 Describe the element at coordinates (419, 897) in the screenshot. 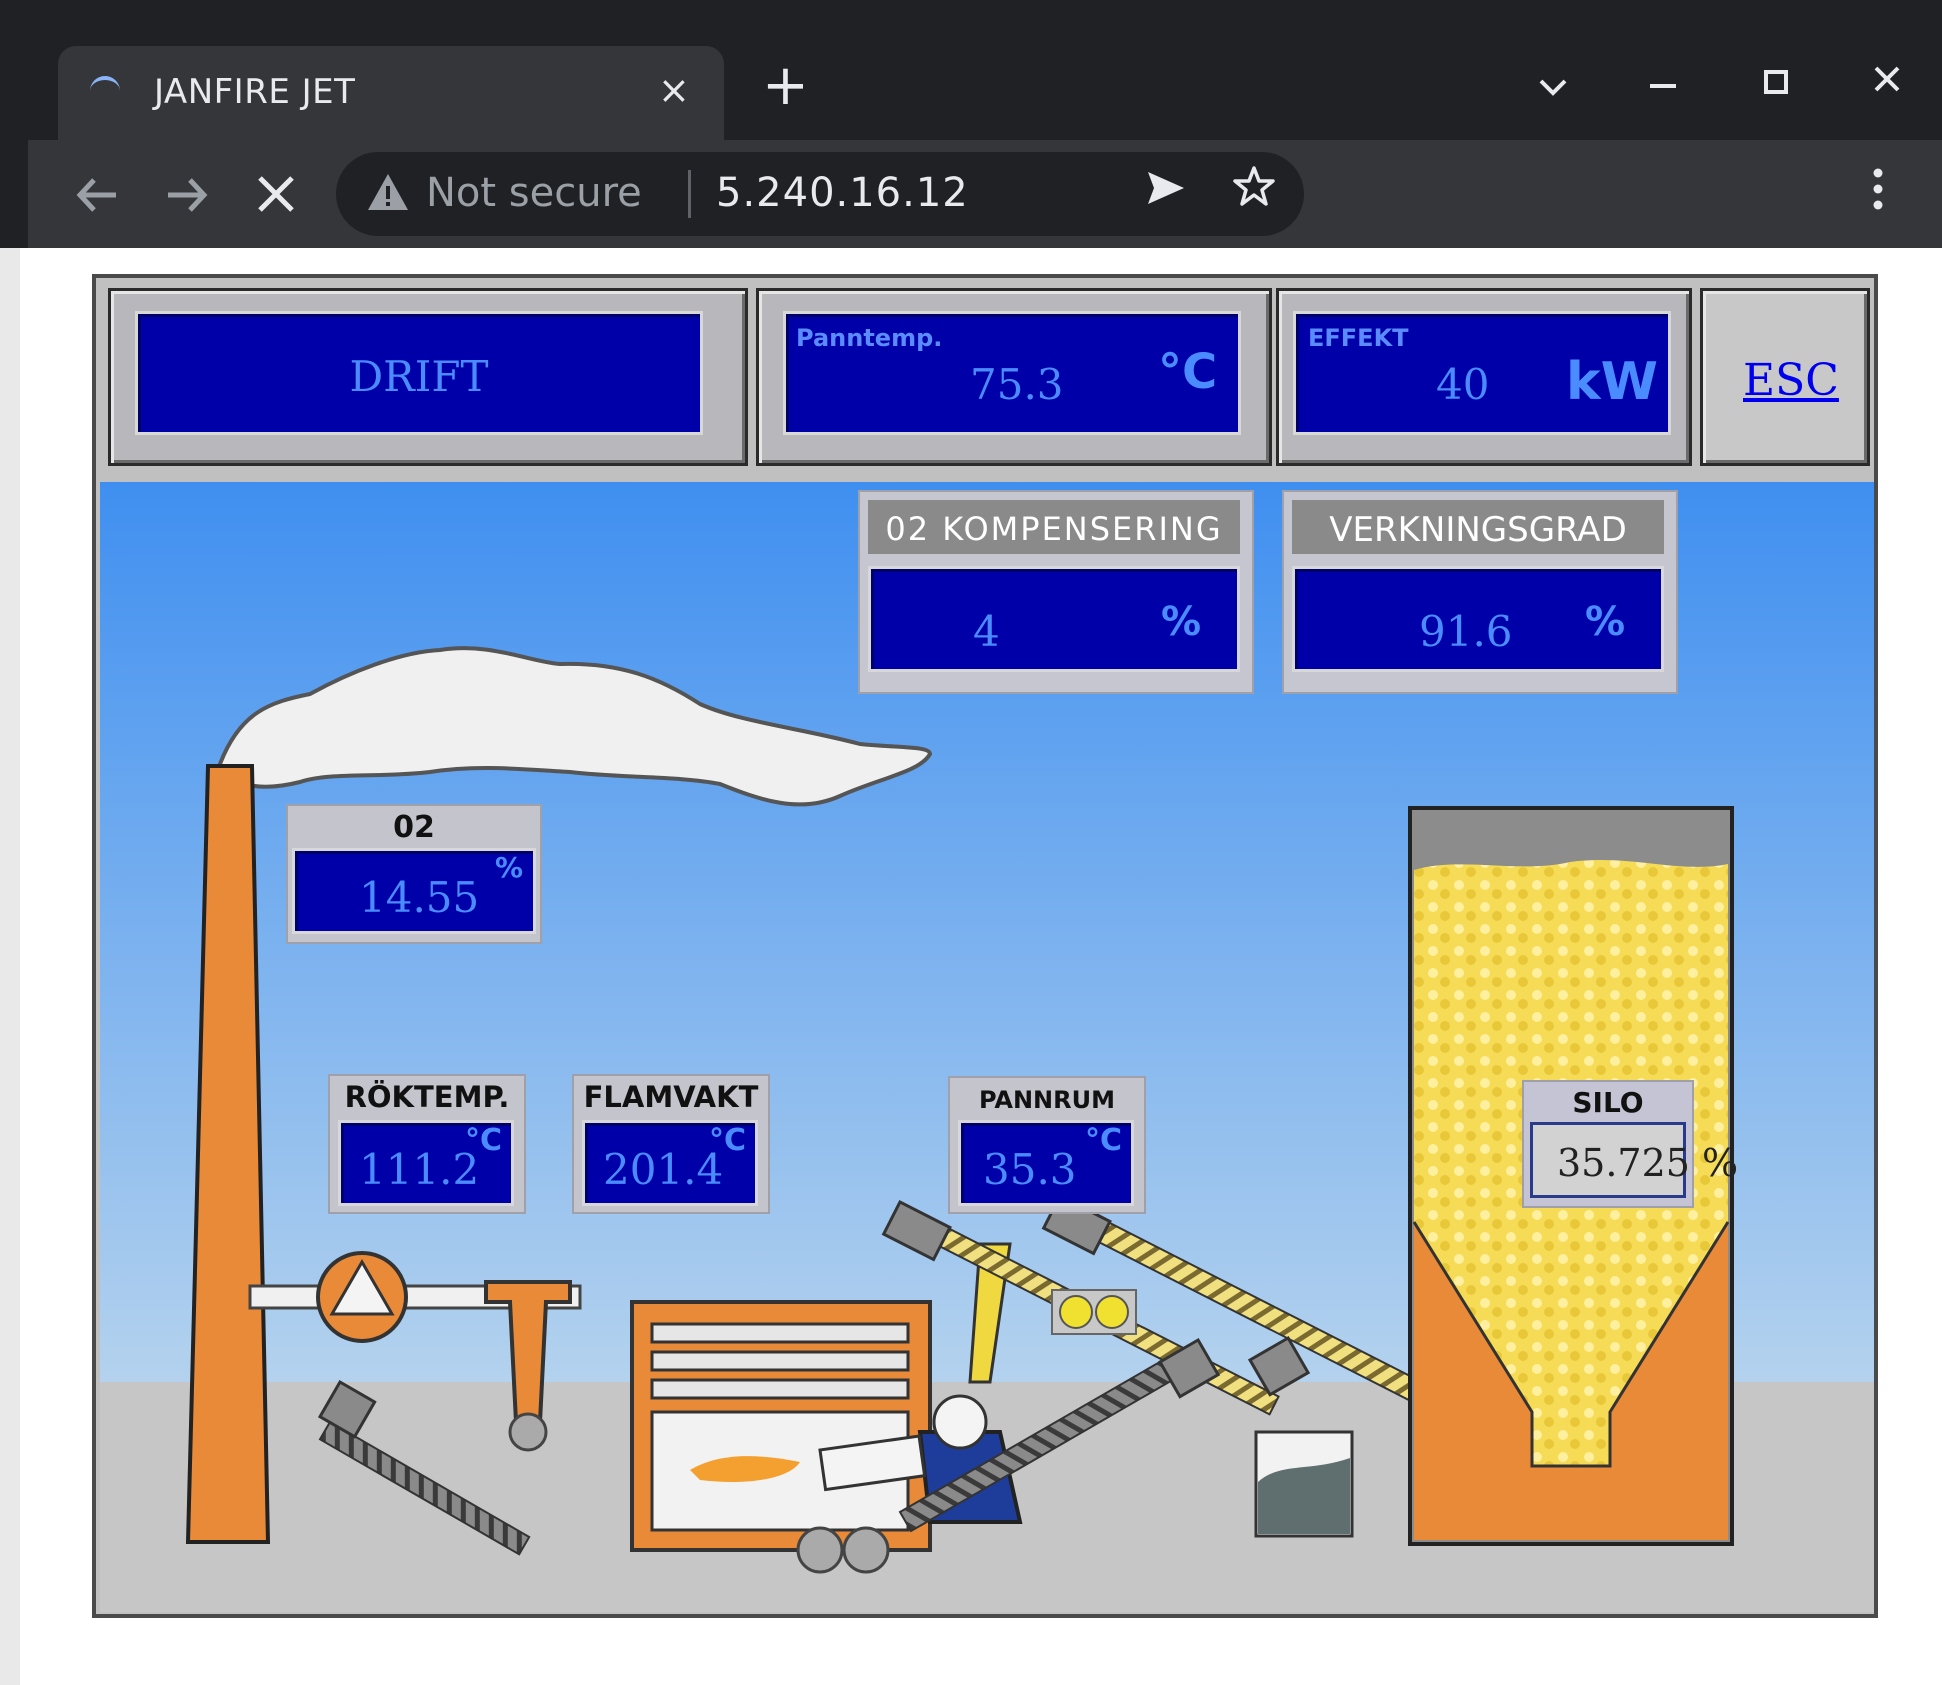

I see `o2-value: 14.55` at that location.